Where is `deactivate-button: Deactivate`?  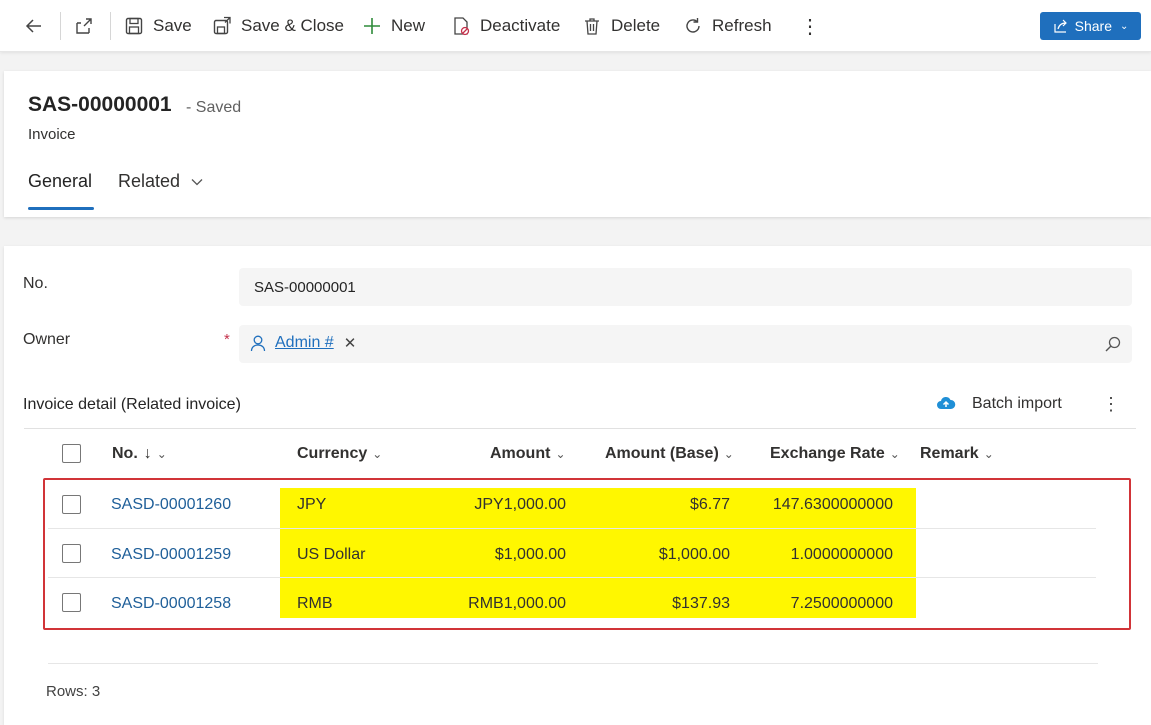
deactivate-button: Deactivate is located at coordinates (505, 26).